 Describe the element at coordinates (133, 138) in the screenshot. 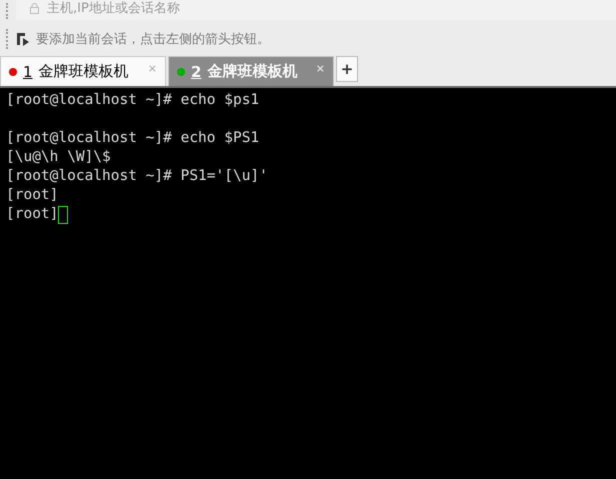

I see `terminal-line: [root@localhost ~]# echo $PS1` at that location.